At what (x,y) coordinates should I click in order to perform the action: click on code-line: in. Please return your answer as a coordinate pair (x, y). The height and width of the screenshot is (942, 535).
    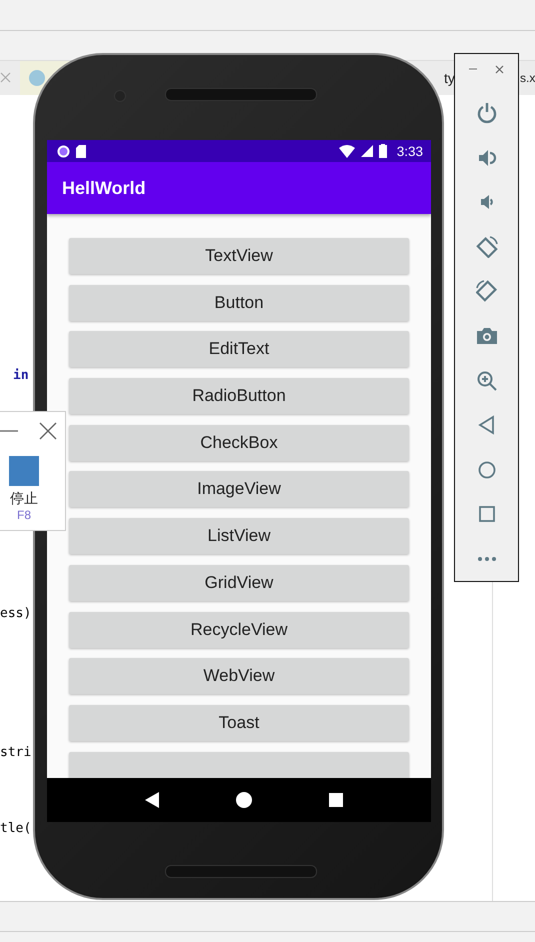
    Looking at the image, I should click on (21, 376).